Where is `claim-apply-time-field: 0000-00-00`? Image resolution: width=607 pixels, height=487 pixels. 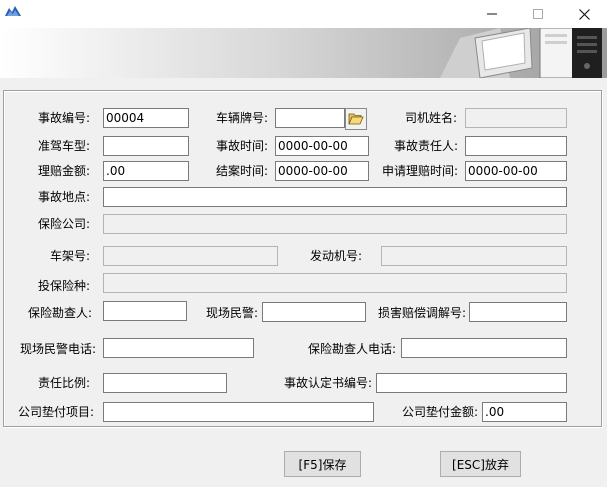 claim-apply-time-field: 0000-00-00 is located at coordinates (516, 171).